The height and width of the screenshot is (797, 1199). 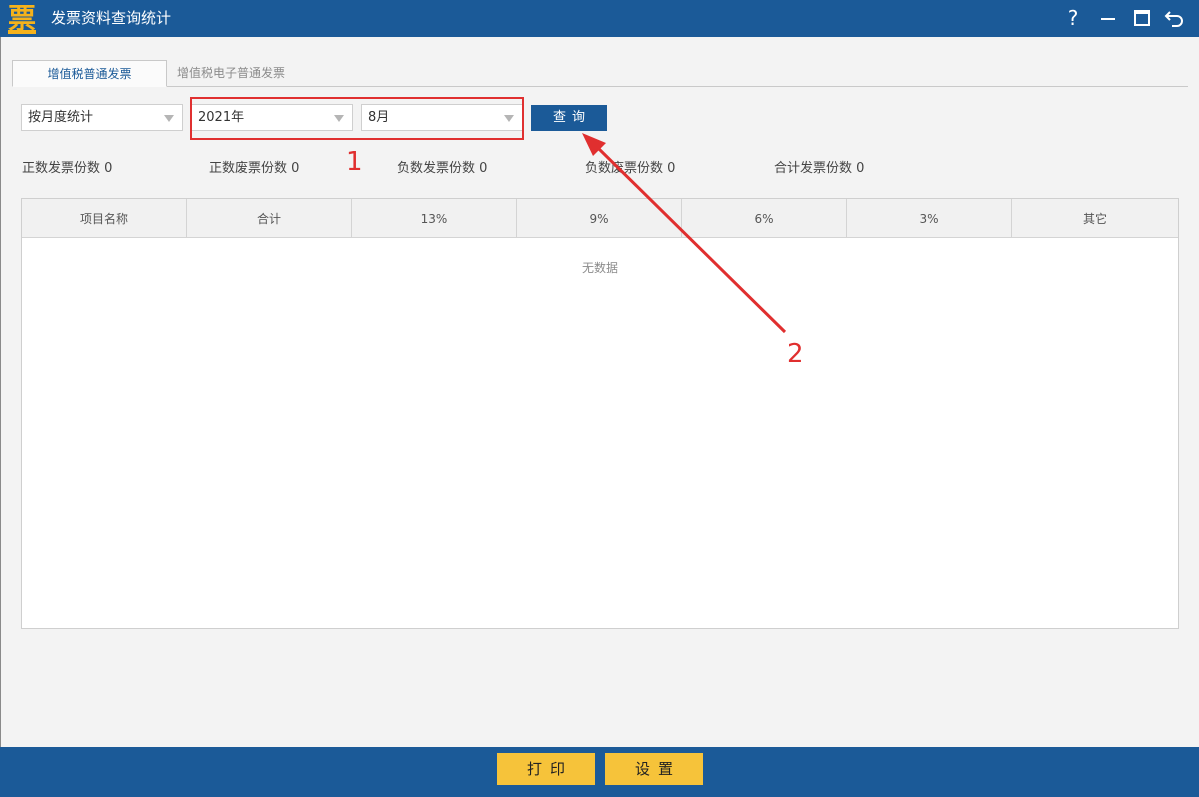 What do you see at coordinates (436, 168) in the screenshot?
I see `stat-label: 负数发票份数` at bounding box center [436, 168].